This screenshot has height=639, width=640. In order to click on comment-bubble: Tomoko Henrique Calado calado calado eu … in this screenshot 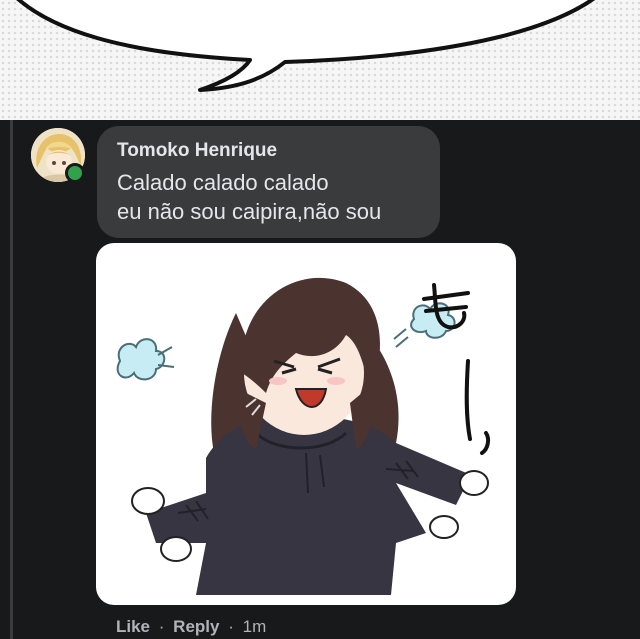, I will do `click(268, 182)`.